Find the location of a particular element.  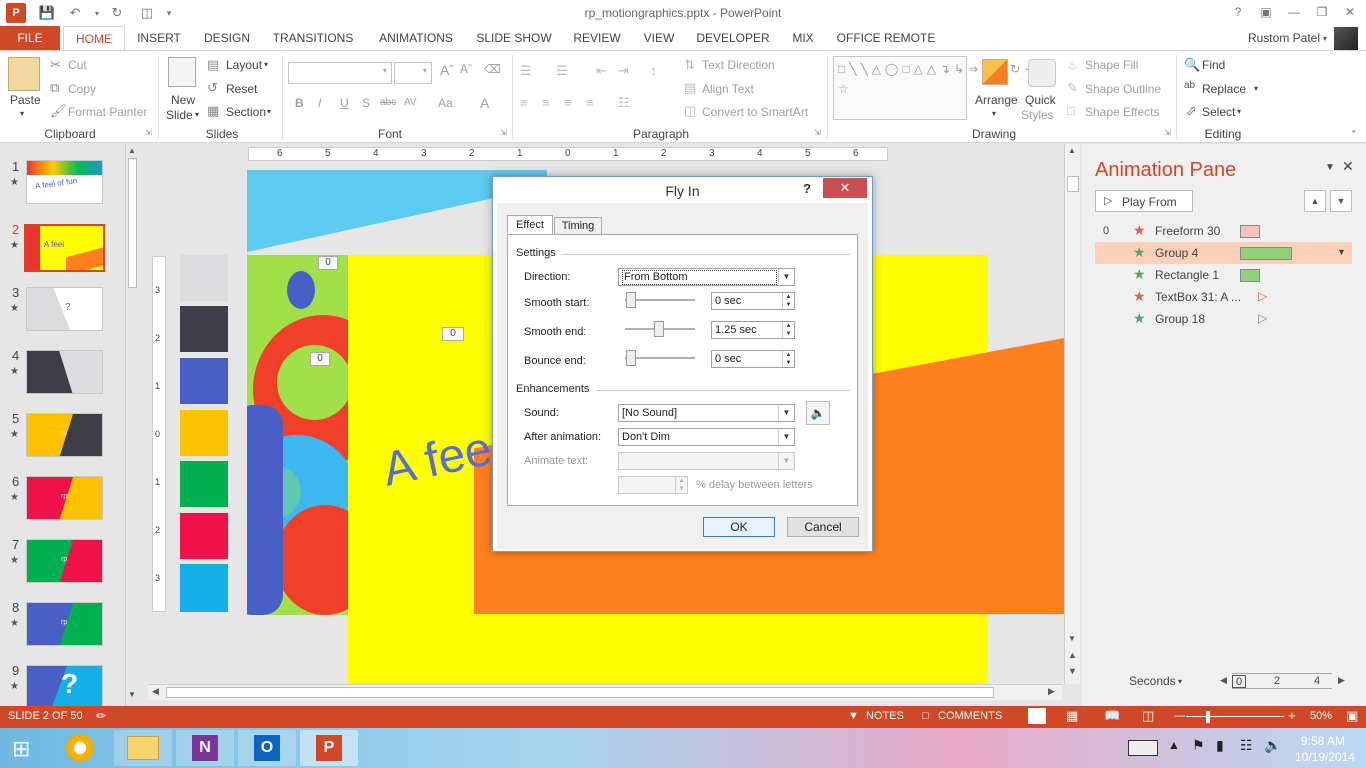

new-slide-label-2: Slide is located at coordinates (179, 115).